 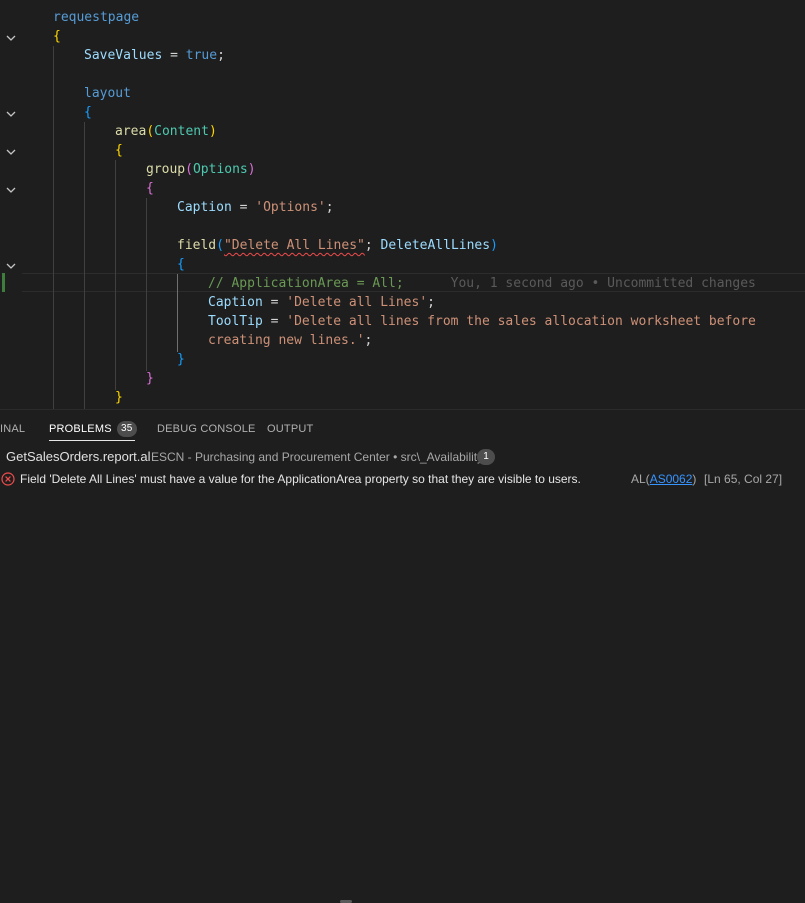 I want to click on code-line: SaveValues = true;, so click(x=154, y=55).